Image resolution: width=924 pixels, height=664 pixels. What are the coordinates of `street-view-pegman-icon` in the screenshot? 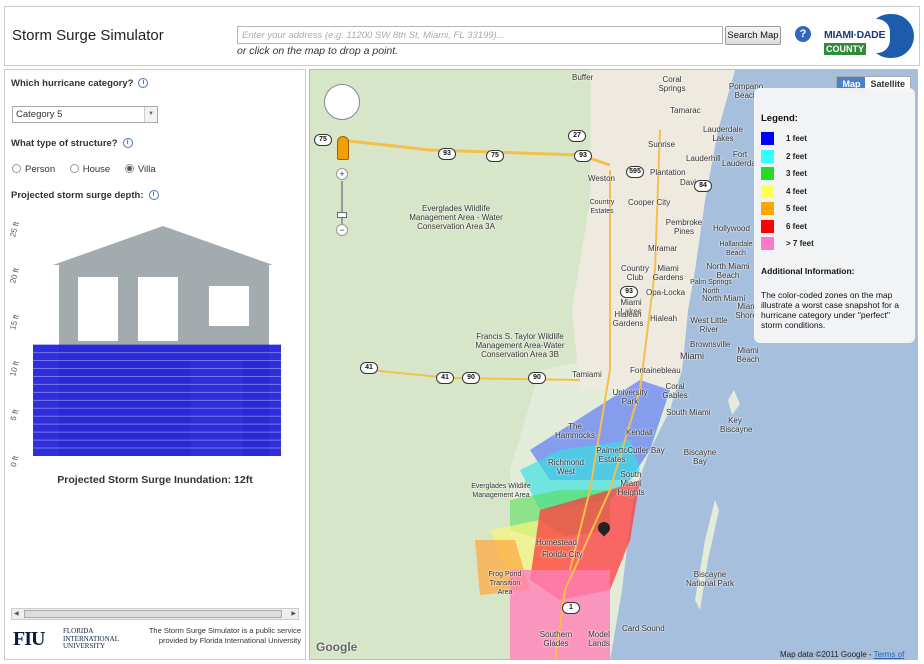 It's located at (343, 148).